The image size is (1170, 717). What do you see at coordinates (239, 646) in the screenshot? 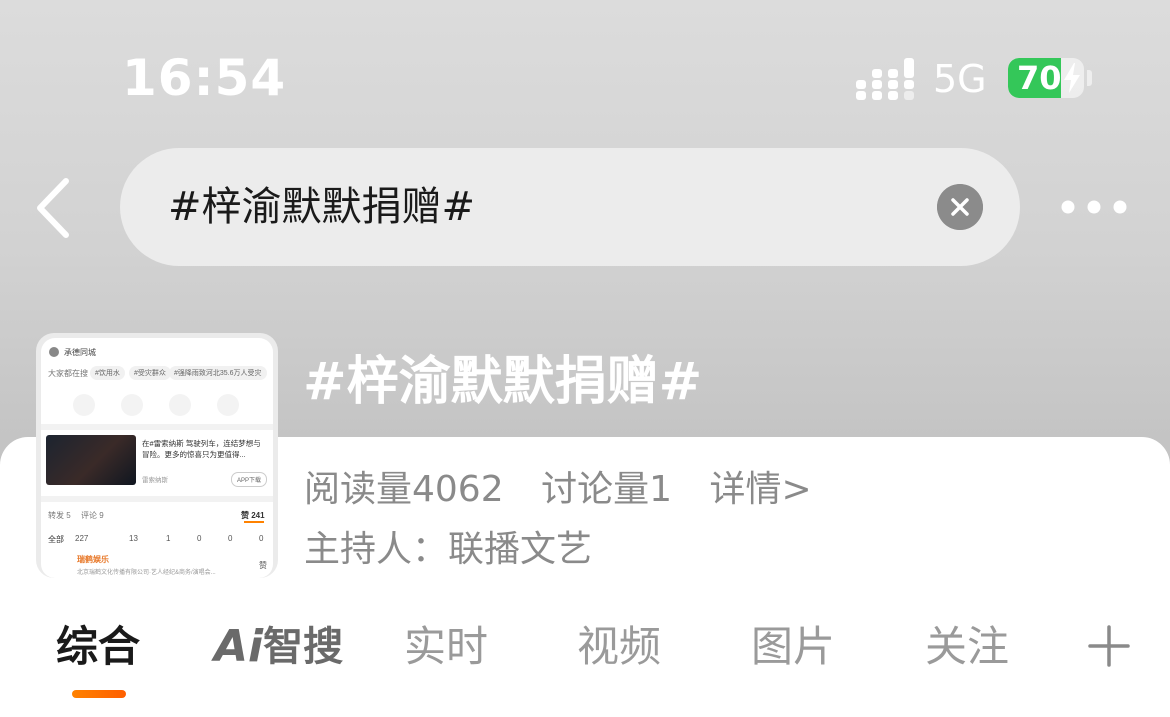
I see `ai-logo-icon: Ai` at bounding box center [239, 646].